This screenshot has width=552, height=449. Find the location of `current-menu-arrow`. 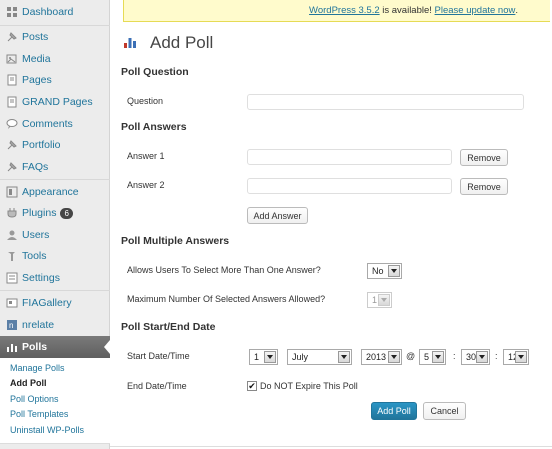

current-menu-arrow is located at coordinates (107, 347).